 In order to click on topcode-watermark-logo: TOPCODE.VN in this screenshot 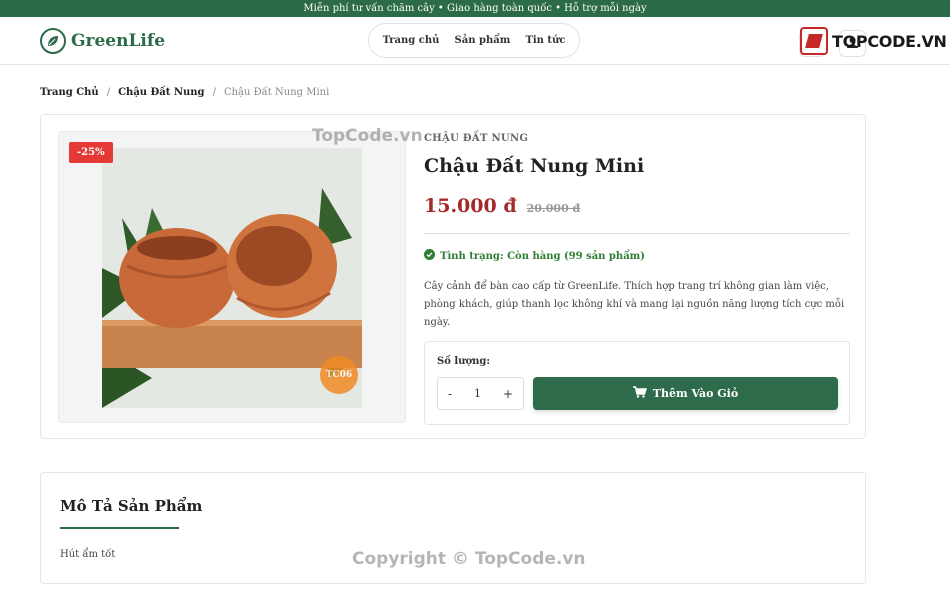, I will do `click(873, 41)`.